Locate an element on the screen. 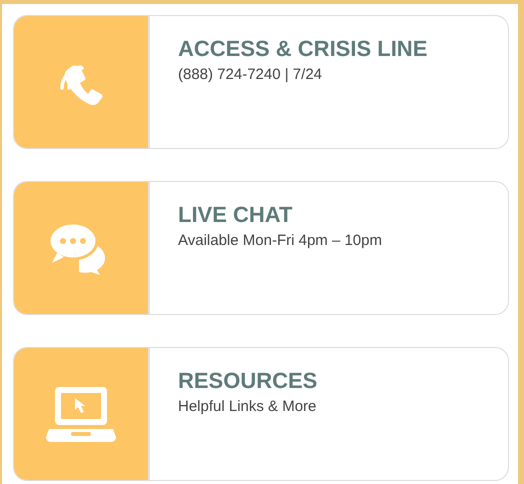 Image resolution: width=524 pixels, height=484 pixels. card-title: RESOURCES is located at coordinates (248, 381).